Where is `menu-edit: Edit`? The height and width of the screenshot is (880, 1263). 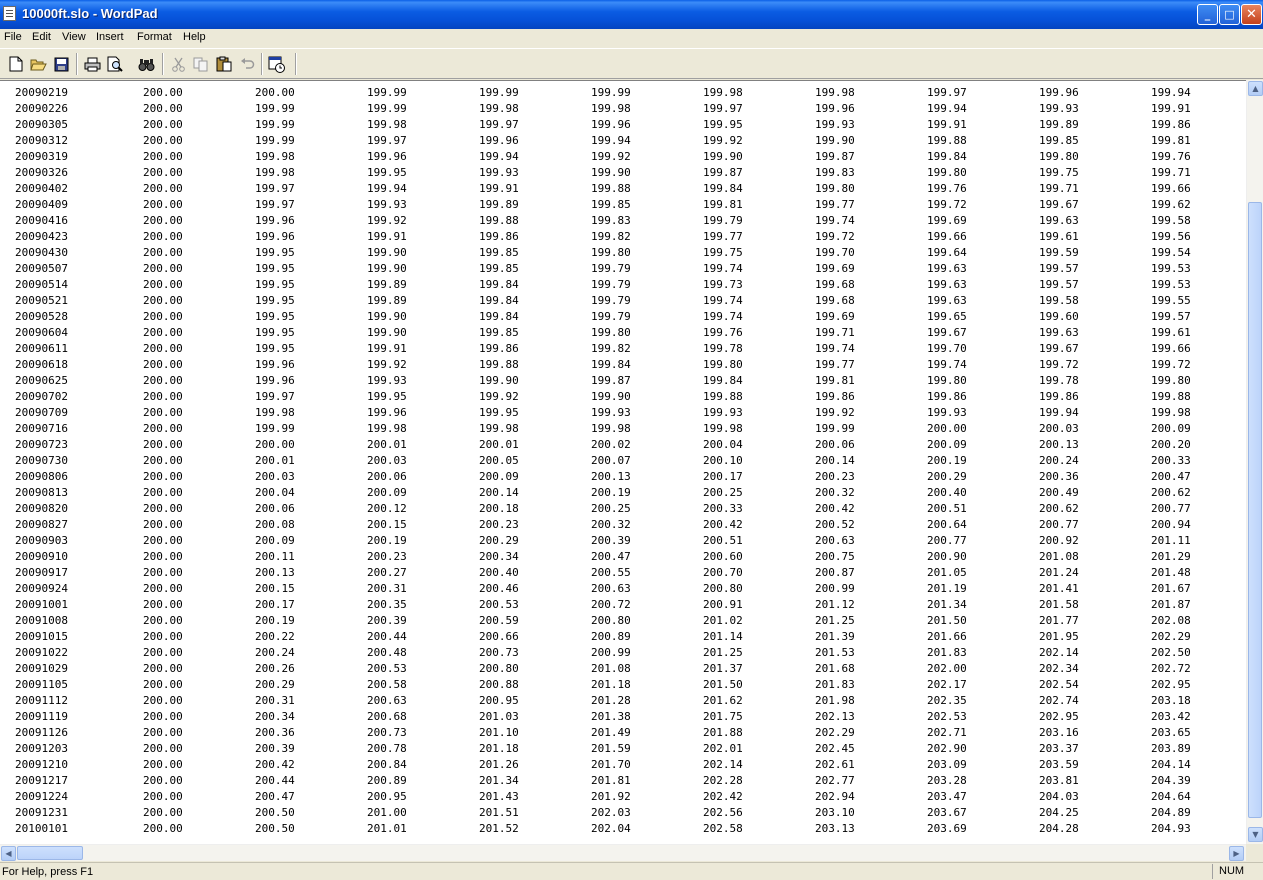
menu-edit: Edit is located at coordinates (41, 37).